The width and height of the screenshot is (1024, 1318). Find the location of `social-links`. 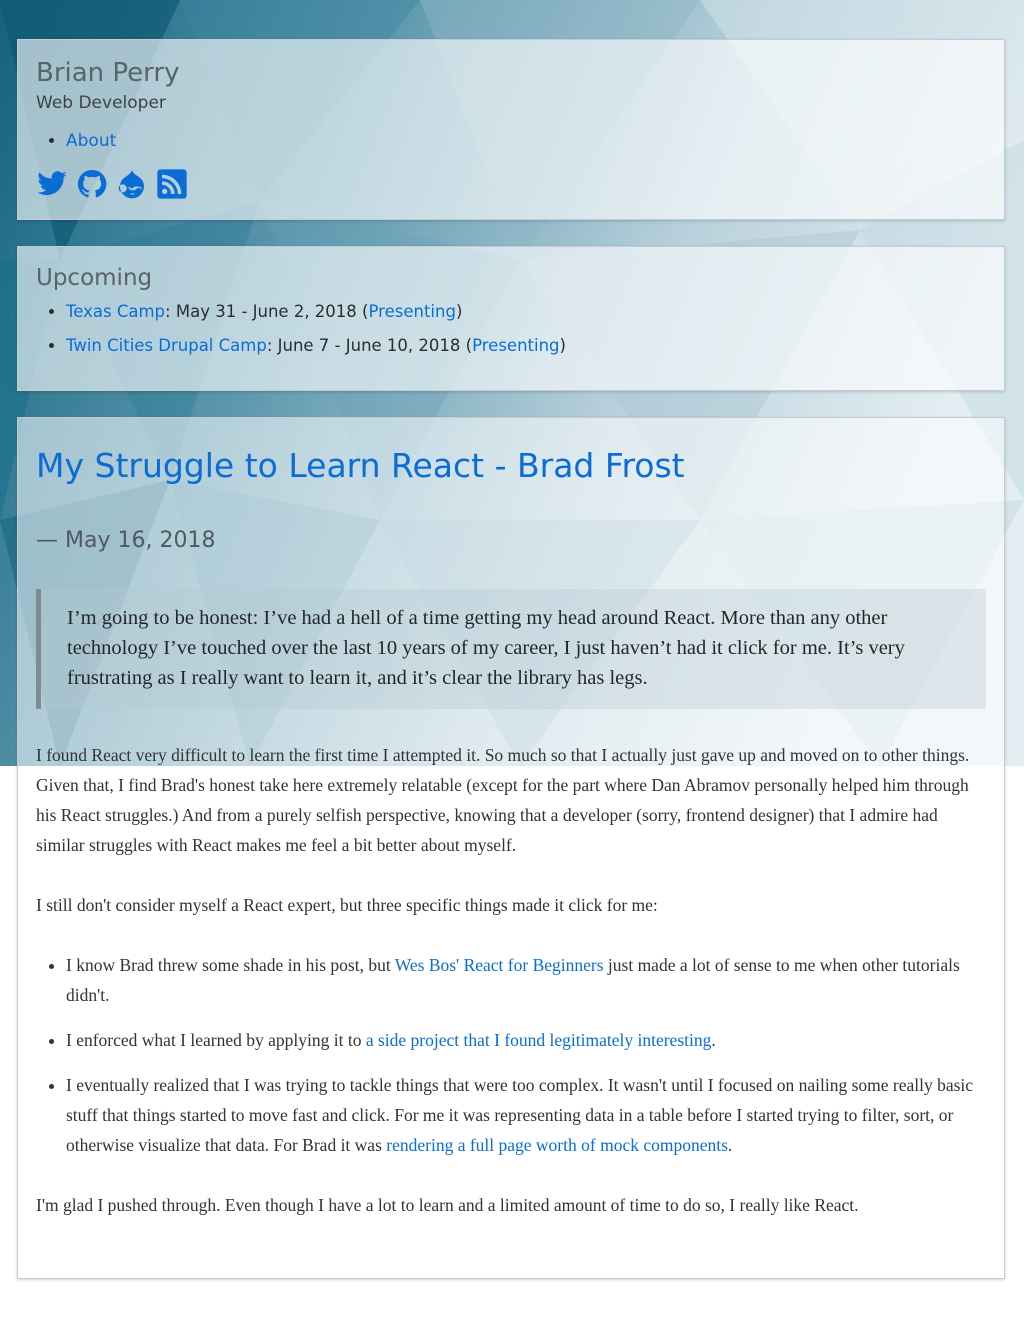

social-links is located at coordinates (511, 184).